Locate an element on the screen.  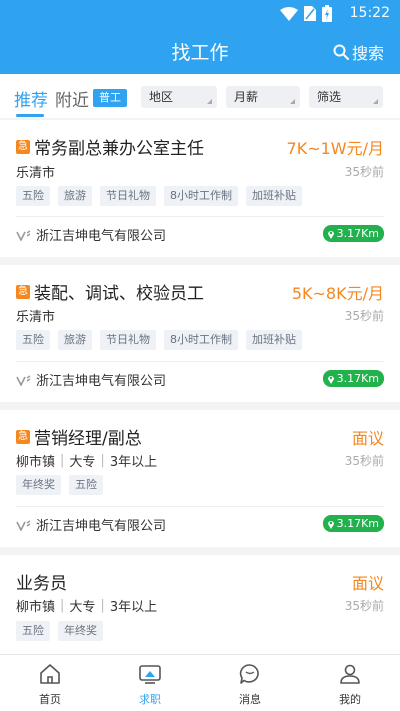
status-icons is located at coordinates (306, 13).